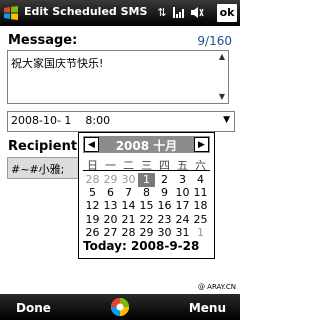 The width and height of the screenshot is (320, 320). Describe the element at coordinates (146, 220) in the screenshot. I see `calendar-day: 22` at that location.